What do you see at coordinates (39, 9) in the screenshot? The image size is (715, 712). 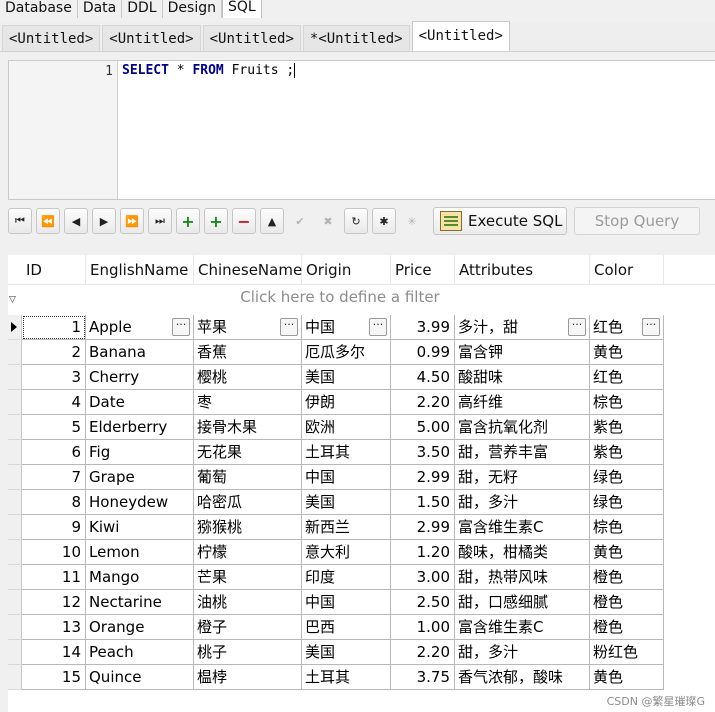 I see `tab-database: Database` at bounding box center [39, 9].